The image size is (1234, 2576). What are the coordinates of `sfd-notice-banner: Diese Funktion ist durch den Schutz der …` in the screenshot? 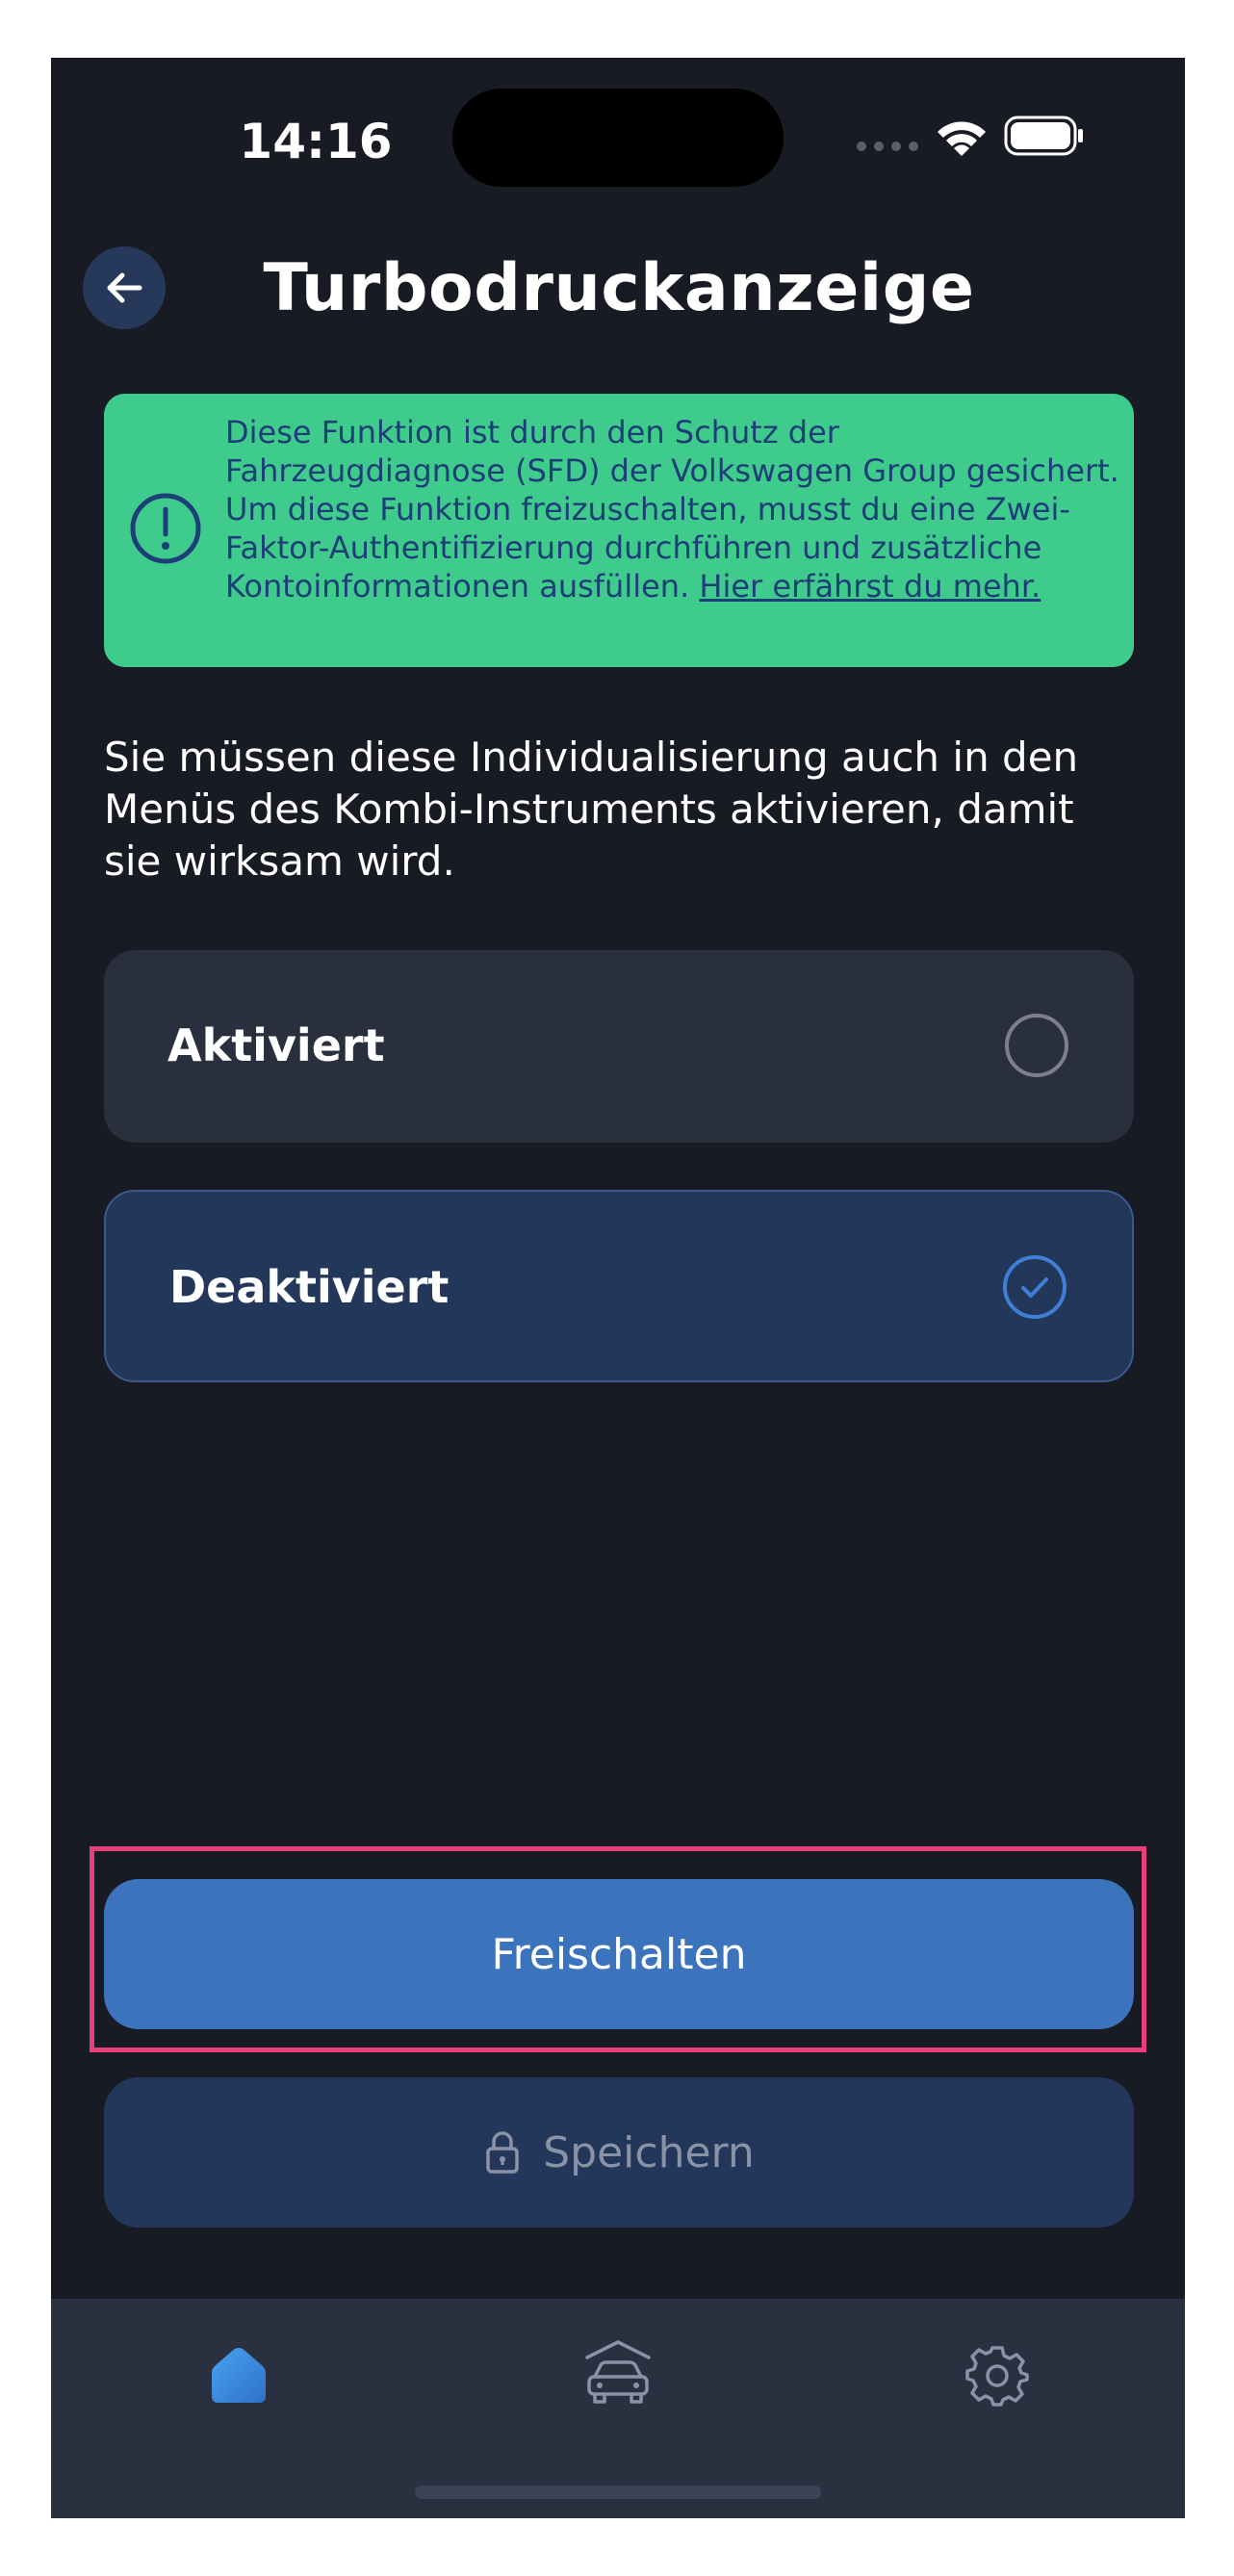 It's located at (619, 530).